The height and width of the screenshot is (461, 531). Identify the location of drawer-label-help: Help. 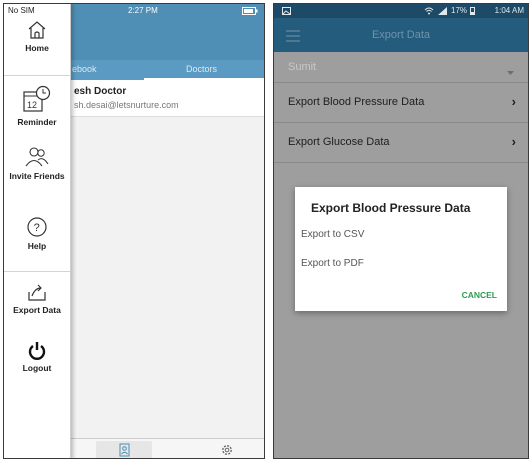
(37, 246).